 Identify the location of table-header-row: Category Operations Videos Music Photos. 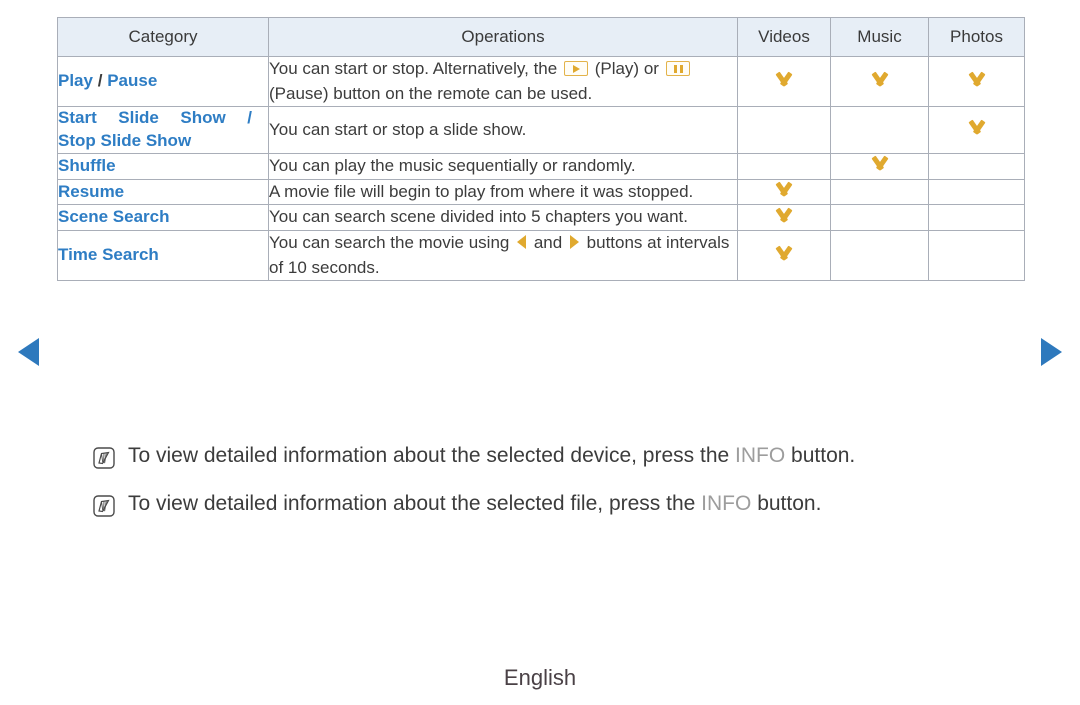
(541, 37).